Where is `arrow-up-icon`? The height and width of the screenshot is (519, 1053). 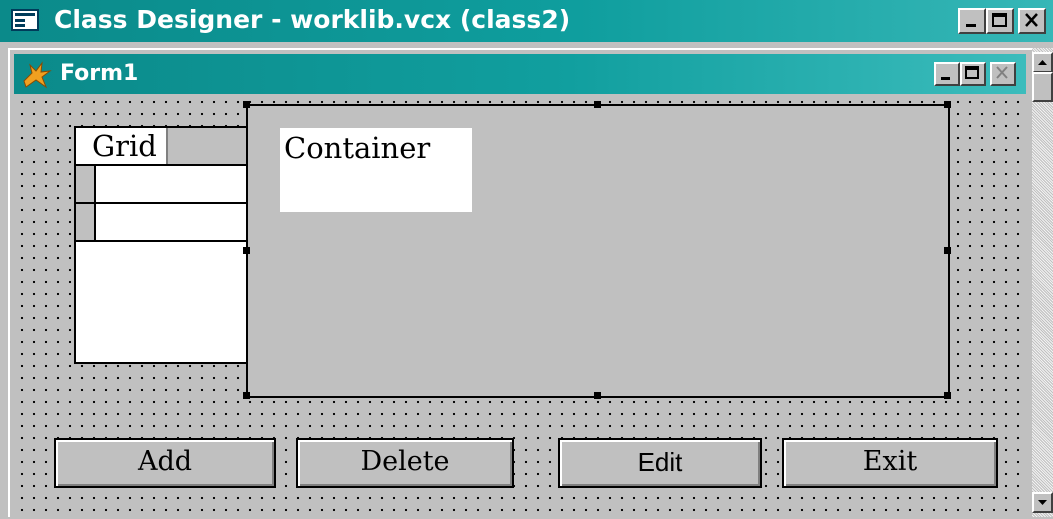
arrow-up-icon is located at coordinates (1042, 62).